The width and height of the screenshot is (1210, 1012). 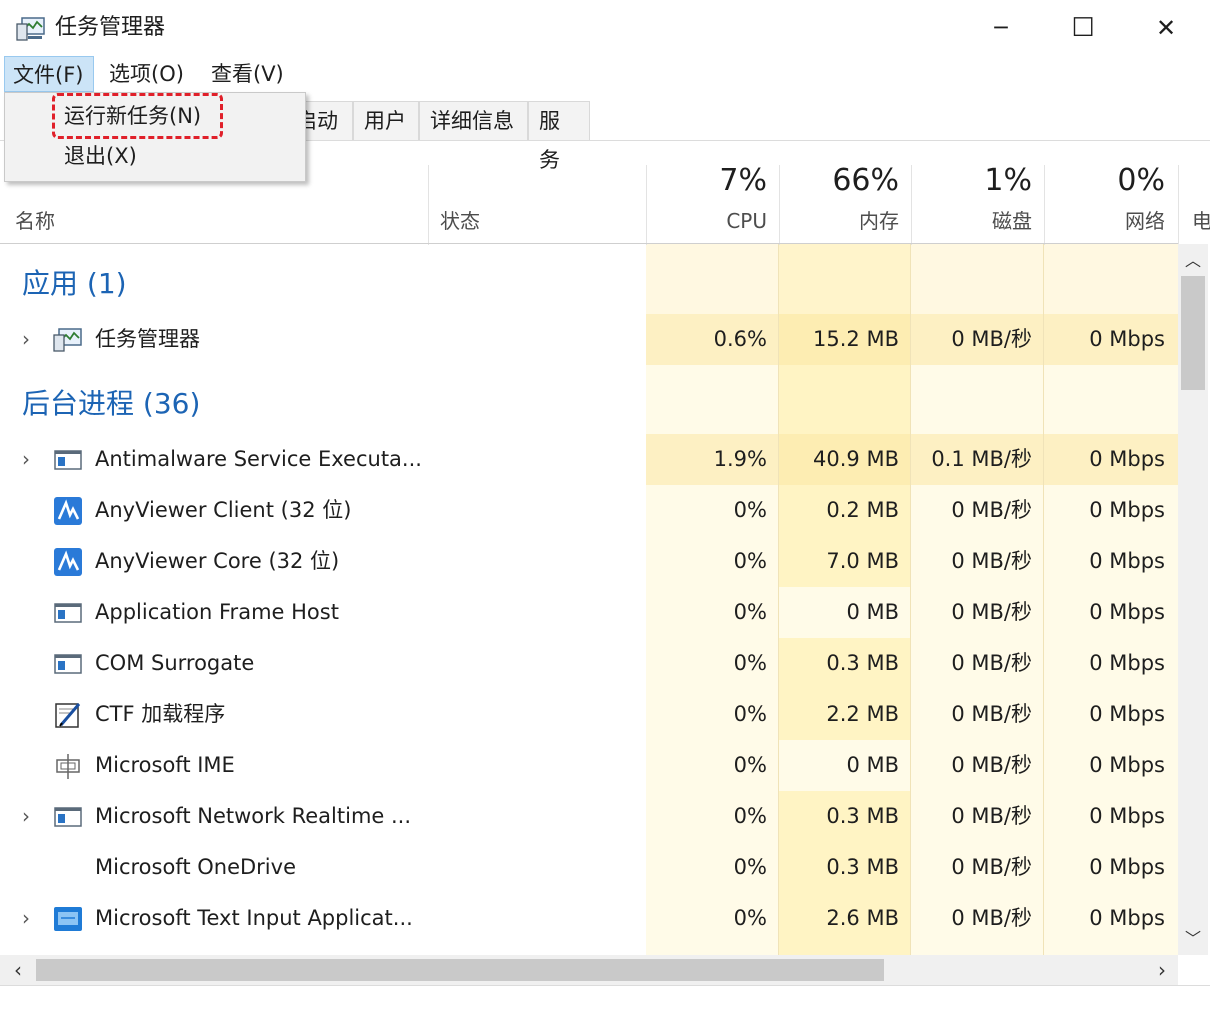 What do you see at coordinates (223, 510) in the screenshot?
I see `process-name: AnyViewer Client (32 位)` at bounding box center [223, 510].